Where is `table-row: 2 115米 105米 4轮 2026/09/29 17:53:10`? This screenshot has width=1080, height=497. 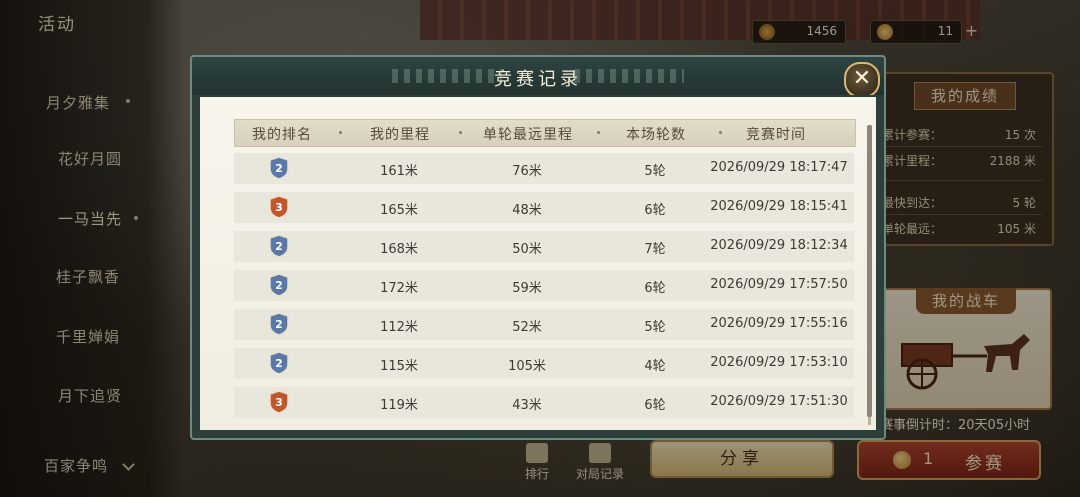
table-row: 2 115米 105米 4轮 2026/09/29 17:53:10 is located at coordinates (544, 363).